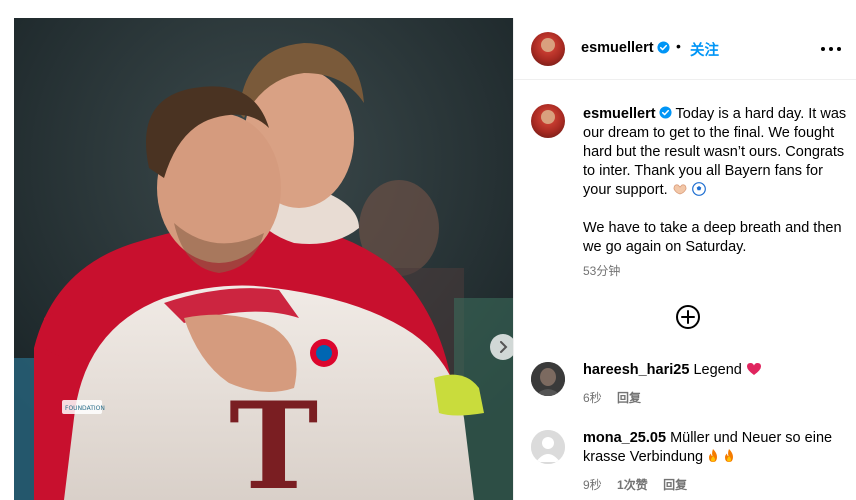 The width and height of the screenshot is (856, 500). What do you see at coordinates (619, 114) in the screenshot?
I see `caption-username: esmuellert` at bounding box center [619, 114].